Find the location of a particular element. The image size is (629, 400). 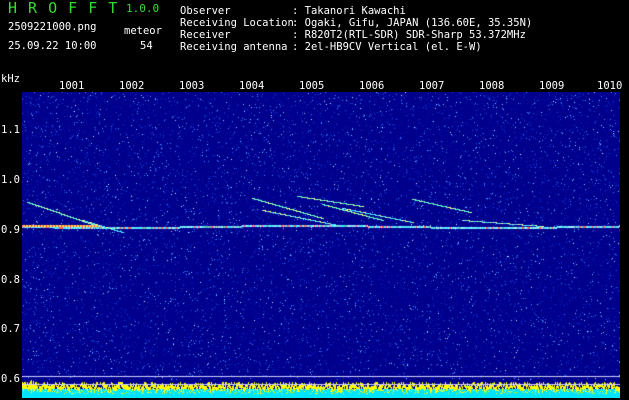

x-tick-1005: 1005 is located at coordinates (312, 86).